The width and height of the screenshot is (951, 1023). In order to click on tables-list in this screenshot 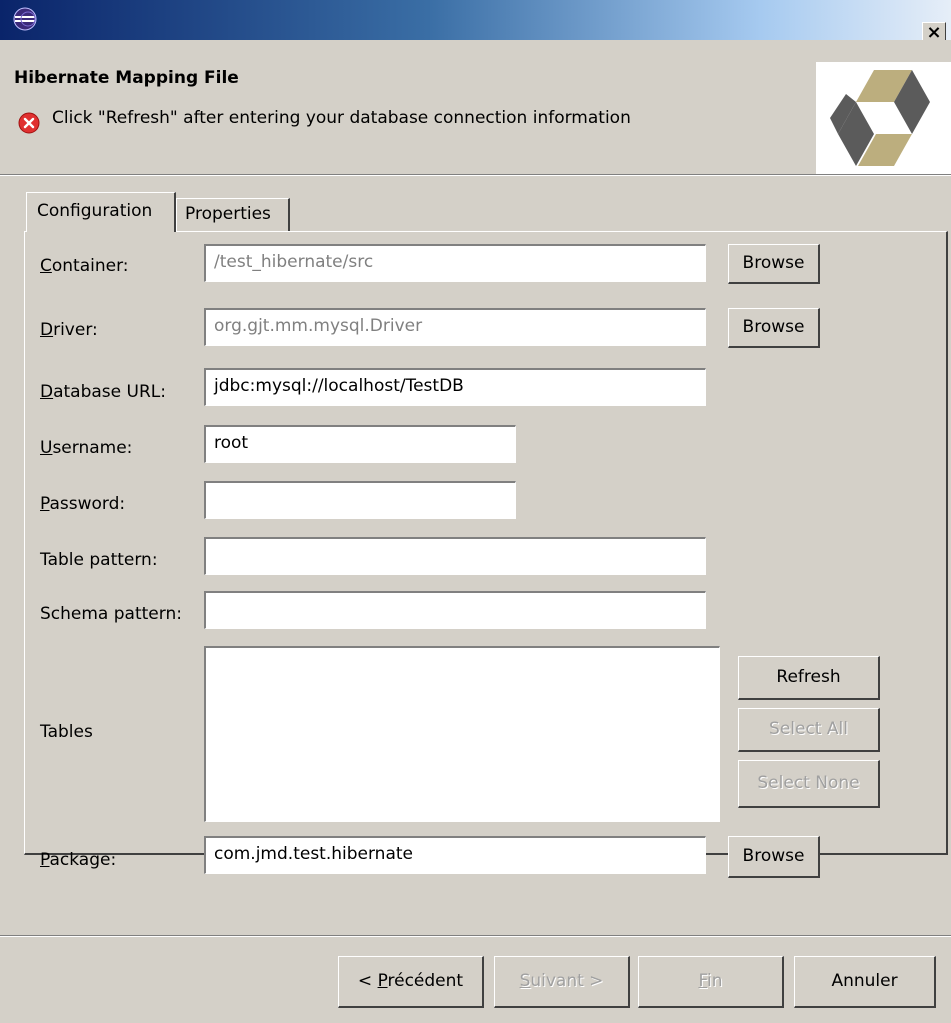, I will do `click(462, 734)`.